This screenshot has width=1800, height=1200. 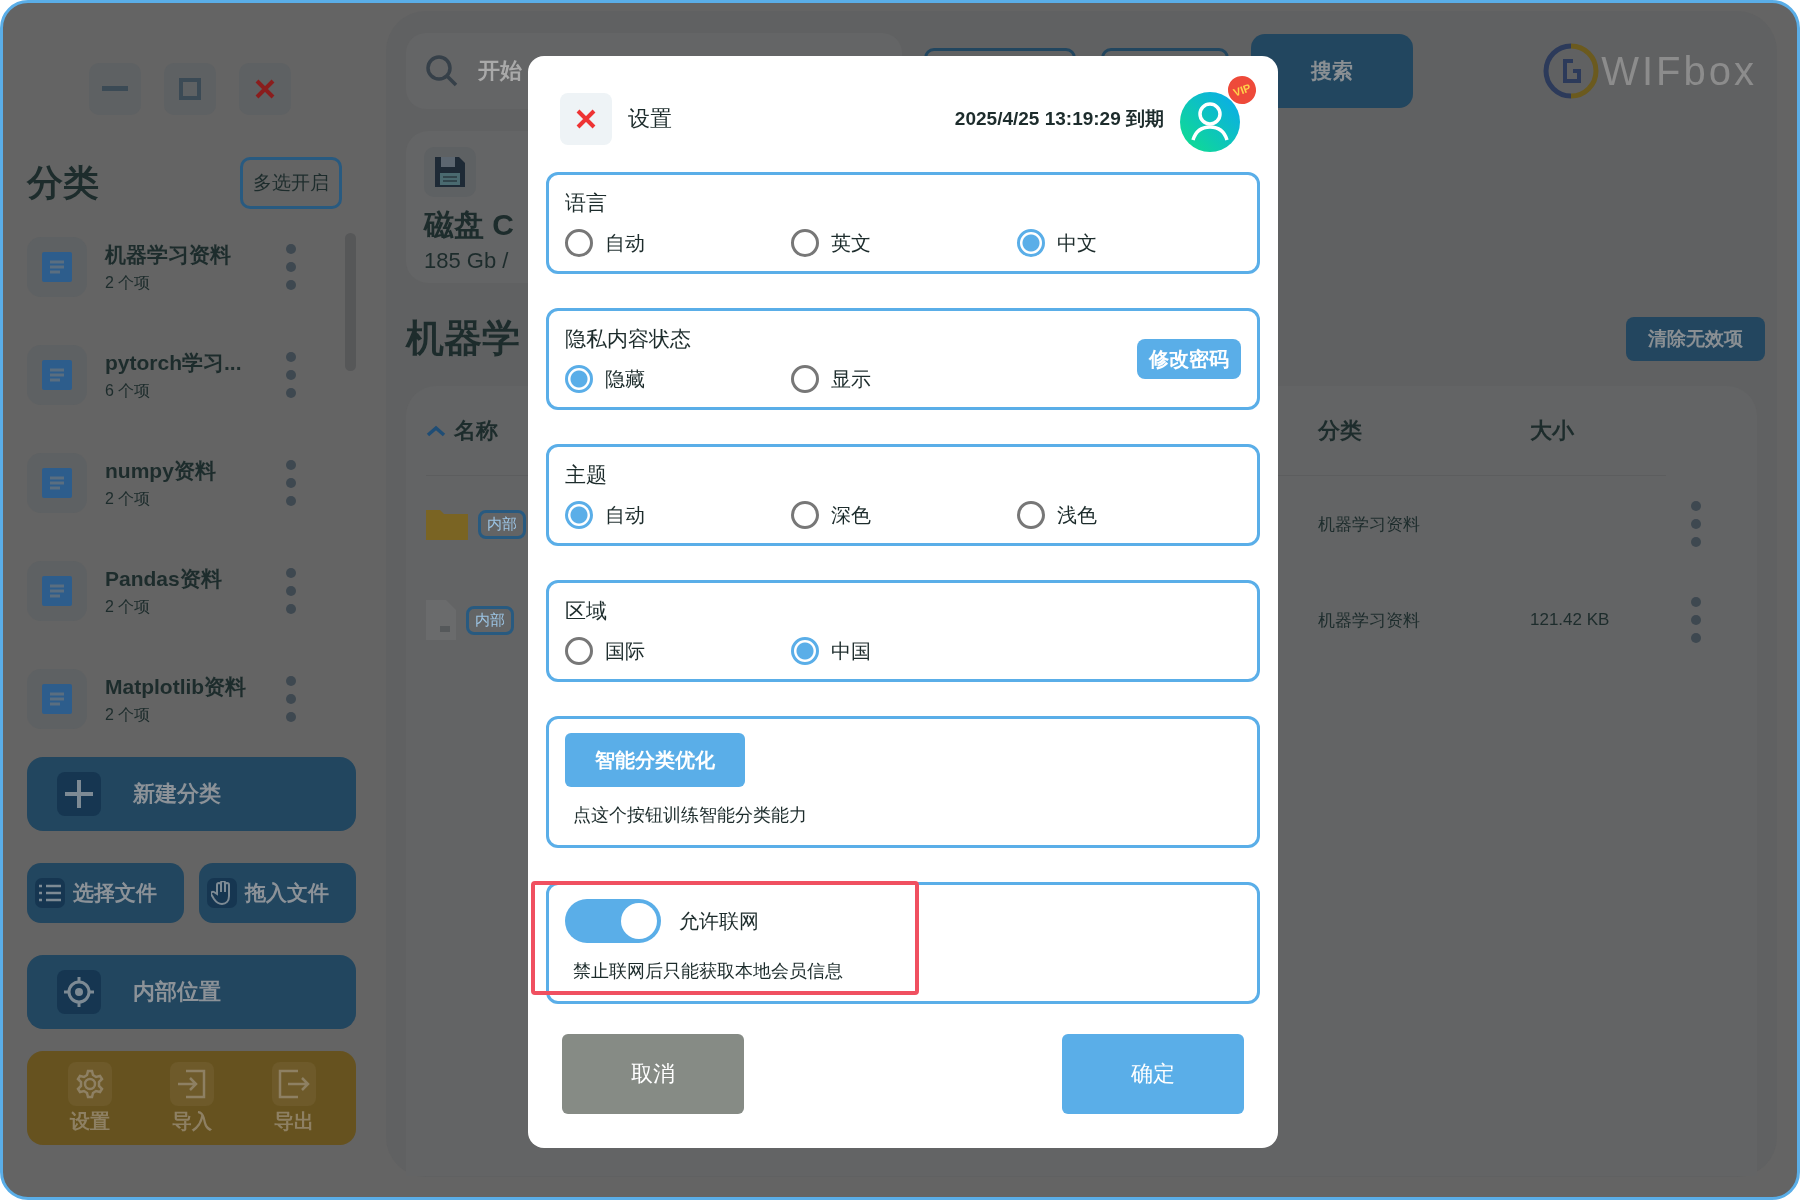 What do you see at coordinates (586, 475) in the screenshot?
I see `section-title: 主题` at bounding box center [586, 475].